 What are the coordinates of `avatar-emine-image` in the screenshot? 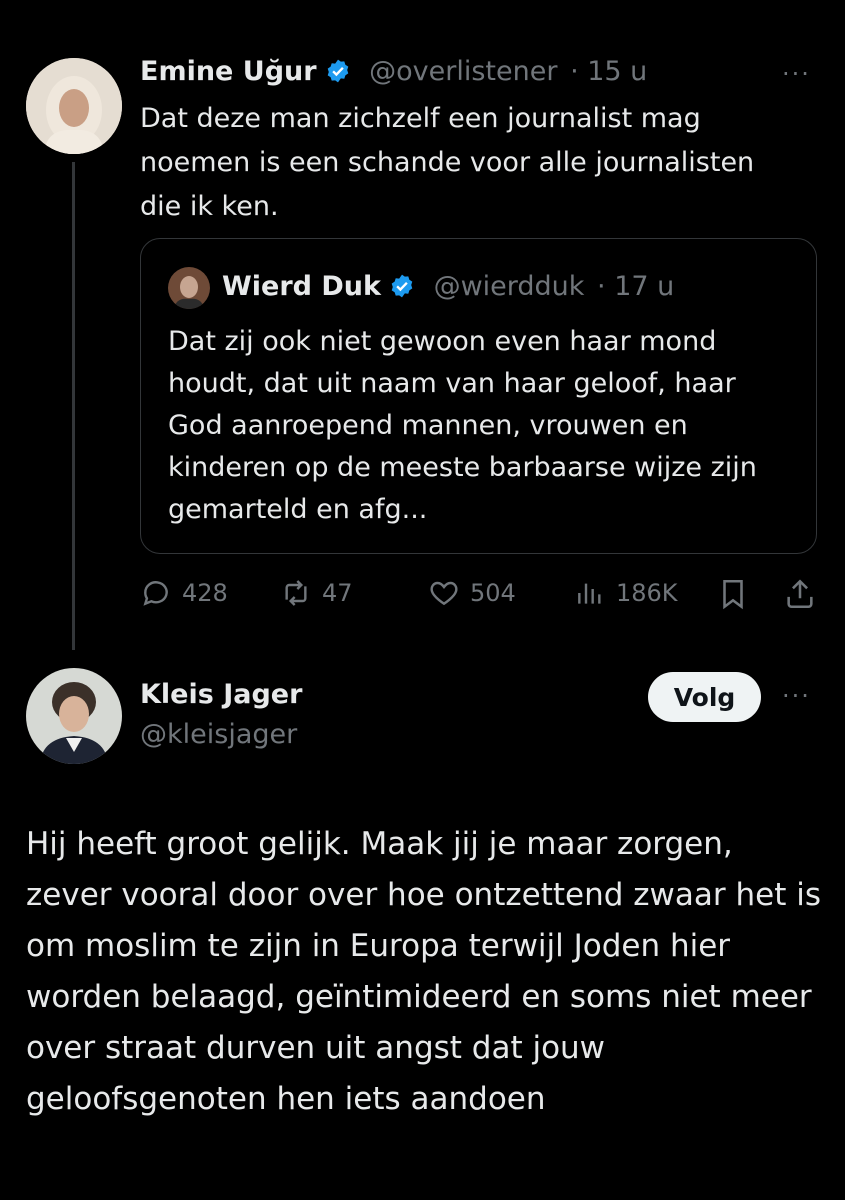 It's located at (74, 106).